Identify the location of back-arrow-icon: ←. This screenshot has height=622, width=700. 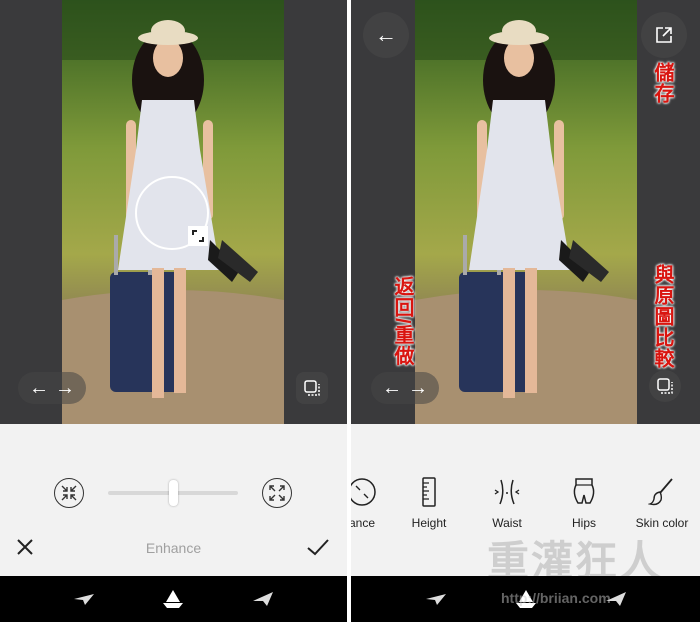
(386, 34).